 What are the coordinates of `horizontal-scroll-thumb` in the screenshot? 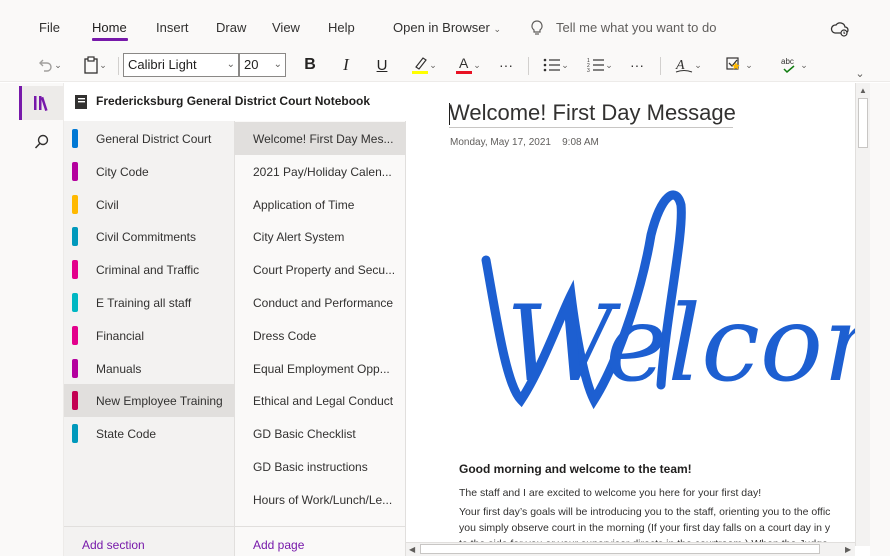 It's located at (620, 549).